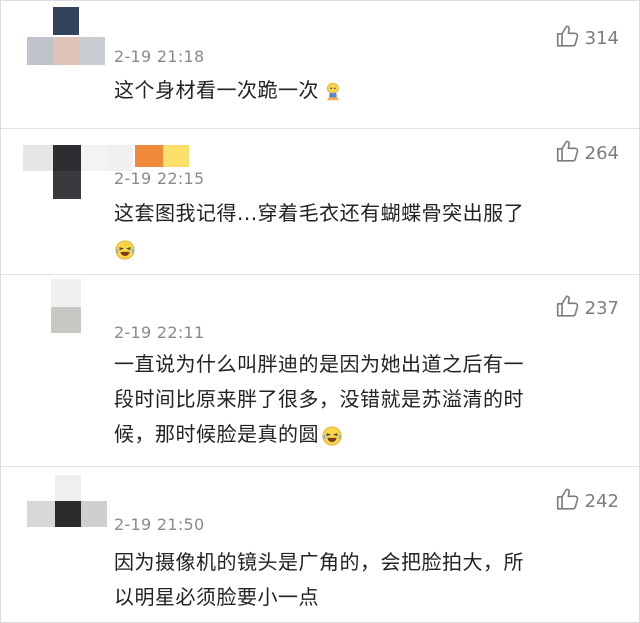  I want to click on like-button: 264, so click(587, 153).